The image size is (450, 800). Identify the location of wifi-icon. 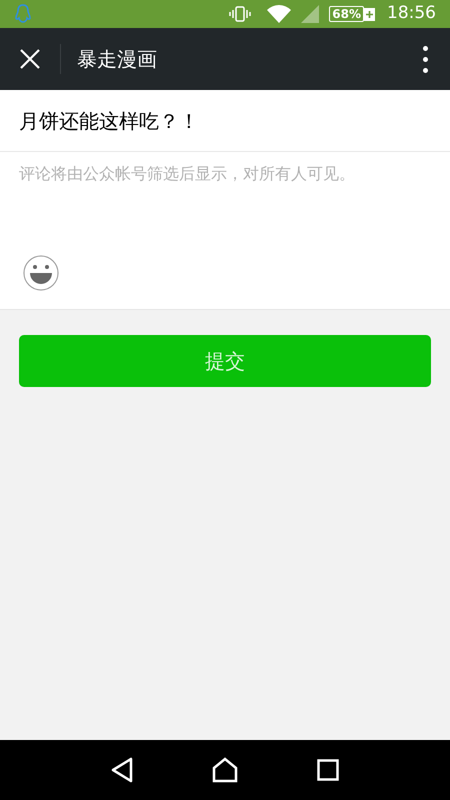
(279, 14).